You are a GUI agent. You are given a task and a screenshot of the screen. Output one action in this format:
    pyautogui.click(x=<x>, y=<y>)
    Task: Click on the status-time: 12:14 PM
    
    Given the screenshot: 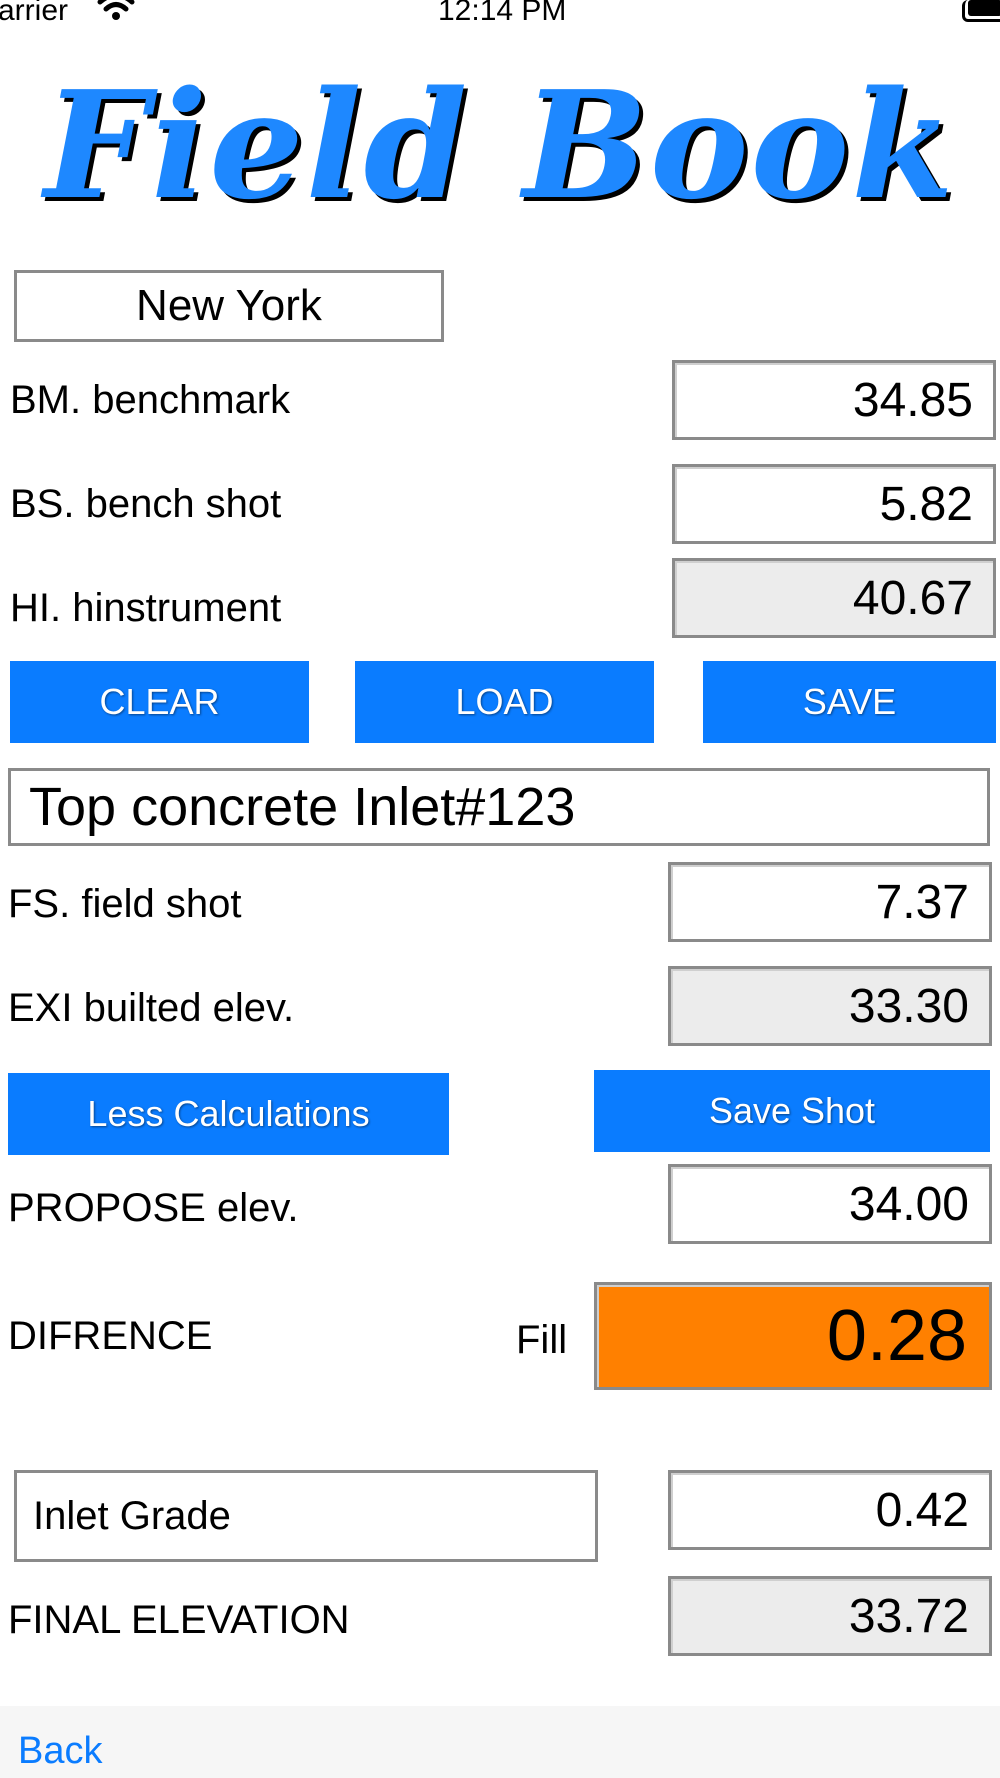 What is the action you would take?
    pyautogui.click(x=502, y=13)
    